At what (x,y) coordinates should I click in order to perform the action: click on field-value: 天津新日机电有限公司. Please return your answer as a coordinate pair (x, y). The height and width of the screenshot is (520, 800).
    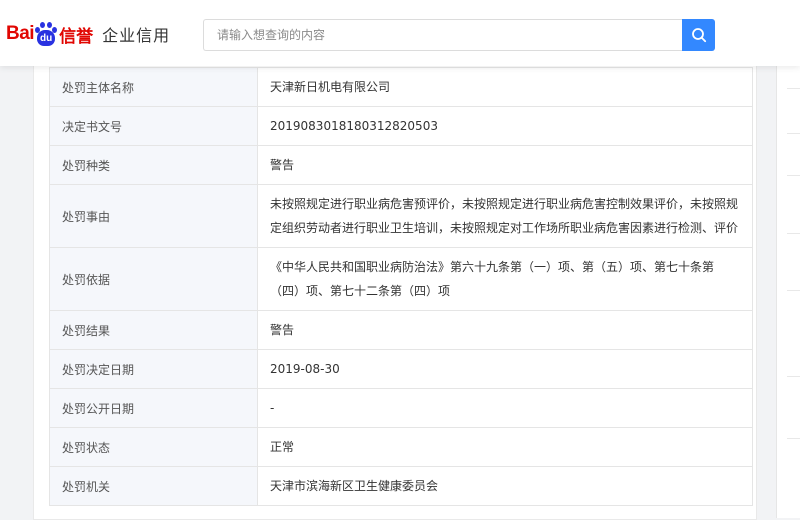
    Looking at the image, I should click on (505, 87).